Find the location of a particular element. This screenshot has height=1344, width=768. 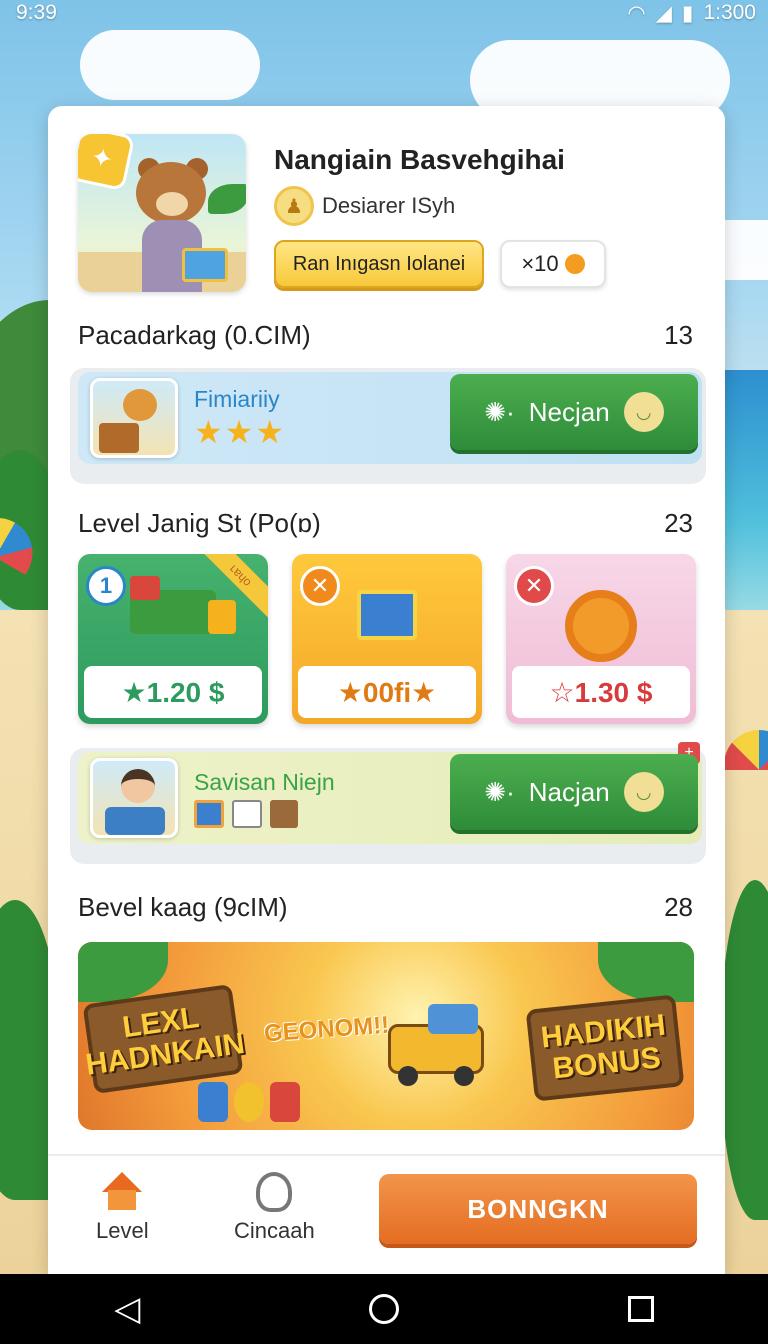

trophy-icon is located at coordinates (274, 1192).